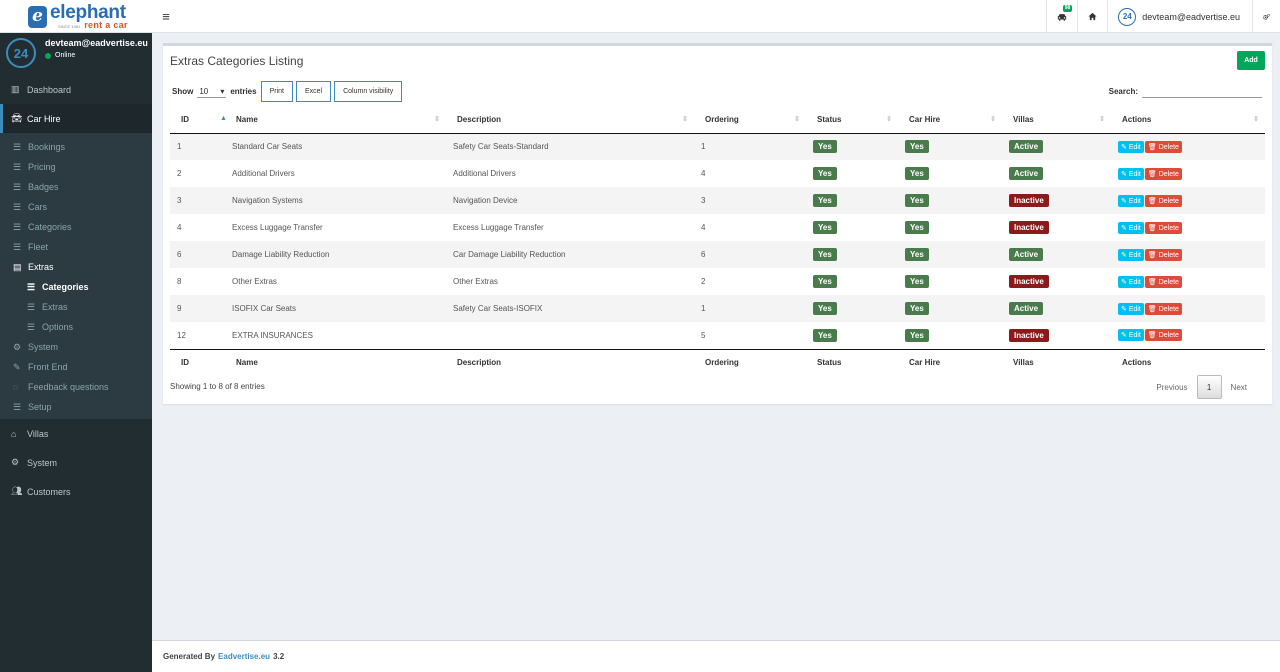  What do you see at coordinates (750, 120) in the screenshot?
I see `column-header-ordering: Ordering ⇕` at bounding box center [750, 120].